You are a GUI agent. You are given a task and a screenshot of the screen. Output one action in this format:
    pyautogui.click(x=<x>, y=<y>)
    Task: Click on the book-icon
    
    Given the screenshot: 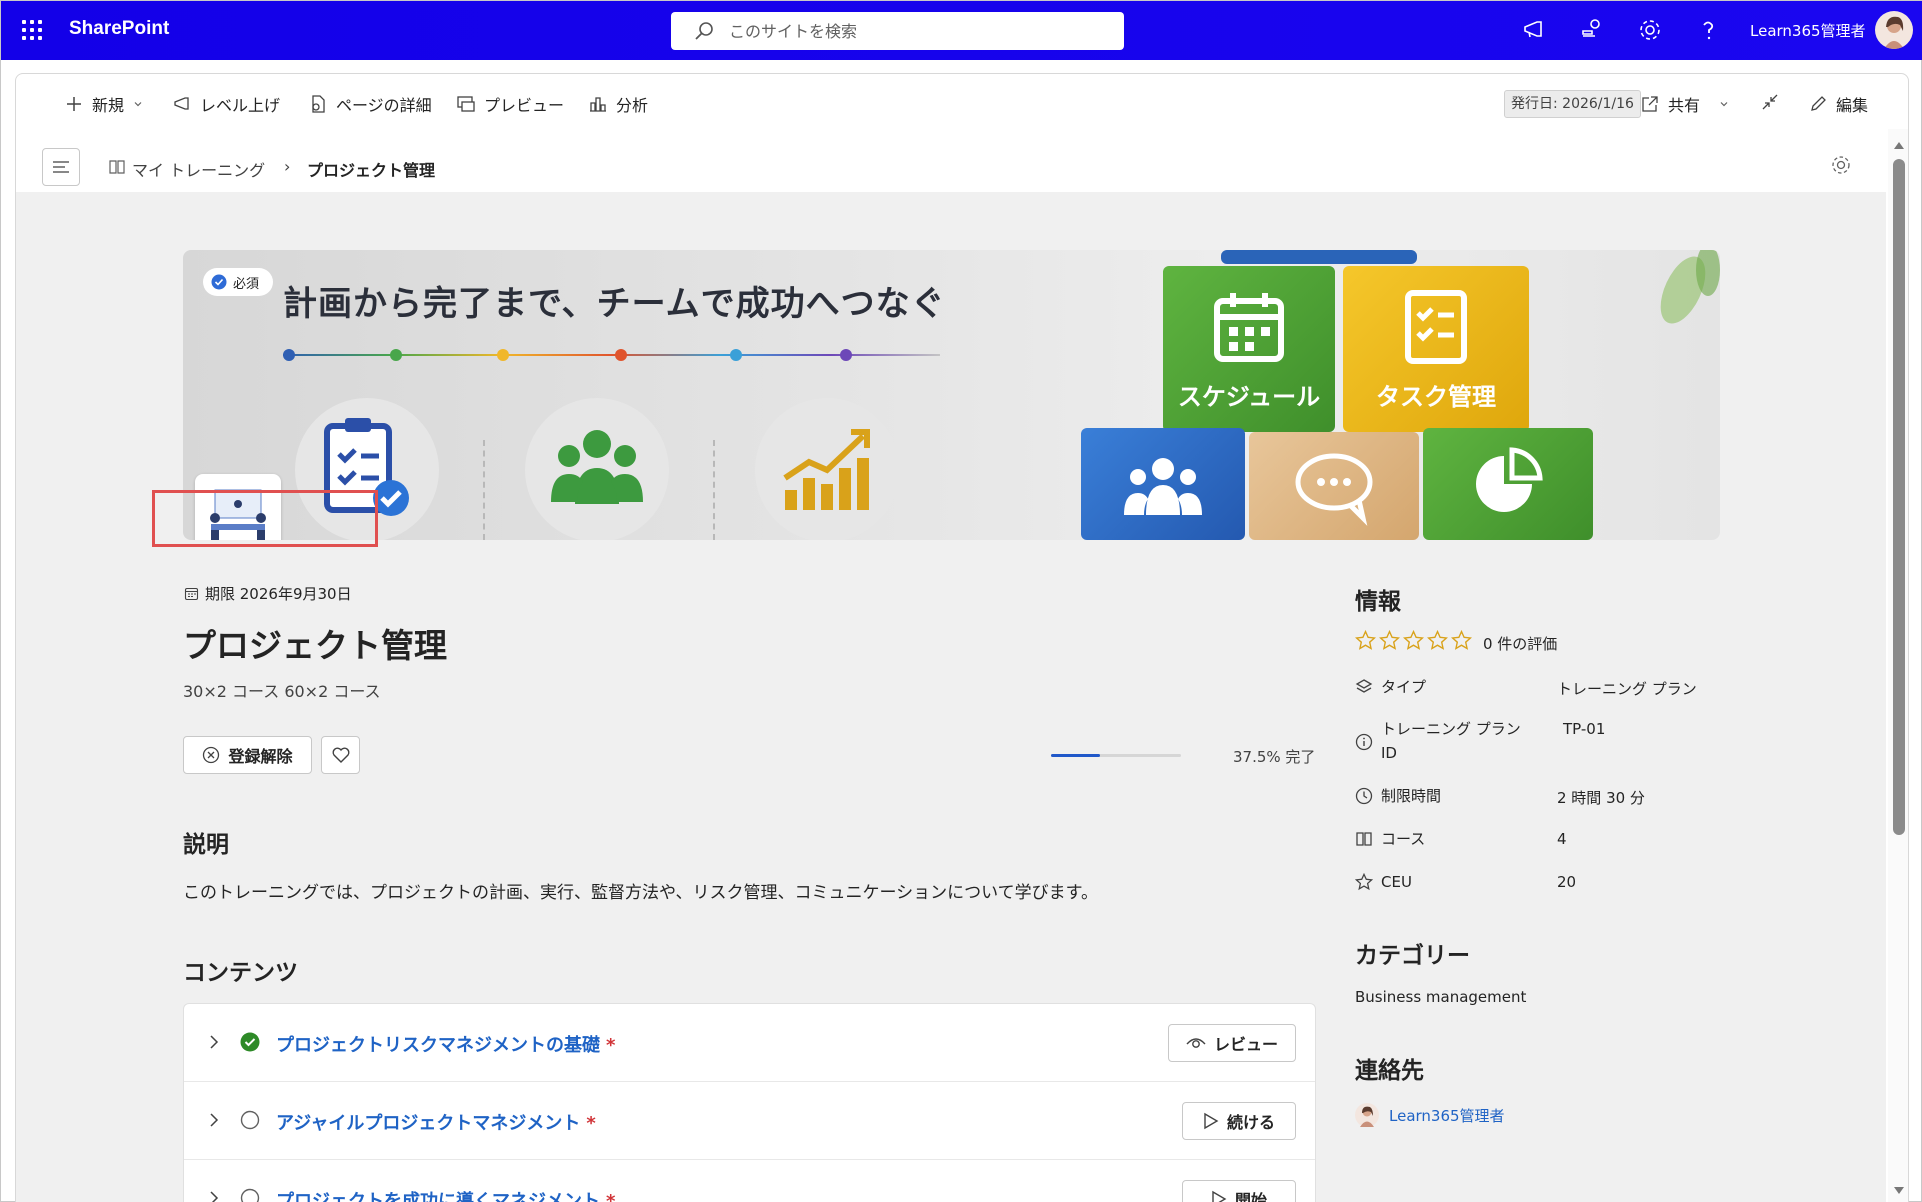 What is the action you would take?
    pyautogui.click(x=117, y=167)
    